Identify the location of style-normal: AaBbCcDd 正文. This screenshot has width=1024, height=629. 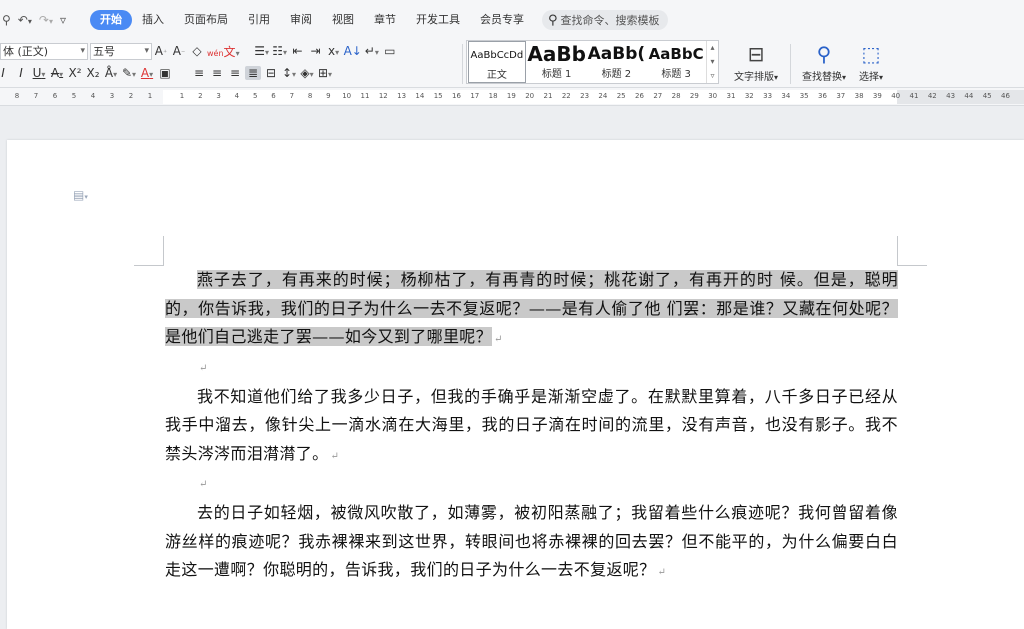
(497, 62).